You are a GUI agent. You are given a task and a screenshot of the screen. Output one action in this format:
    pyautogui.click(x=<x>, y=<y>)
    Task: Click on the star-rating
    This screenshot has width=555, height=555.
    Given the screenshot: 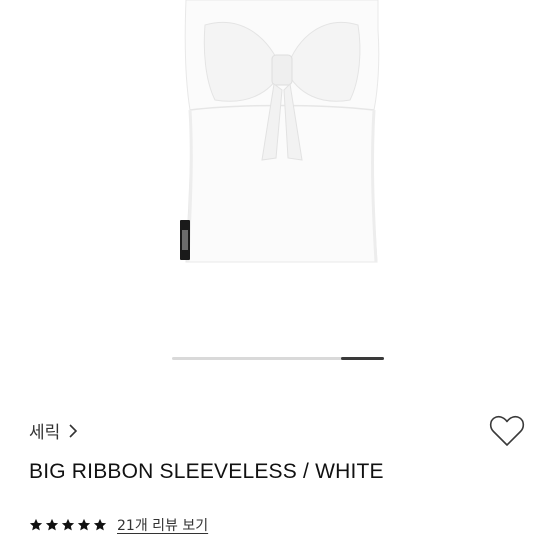 What is the action you would take?
    pyautogui.click(x=68, y=525)
    